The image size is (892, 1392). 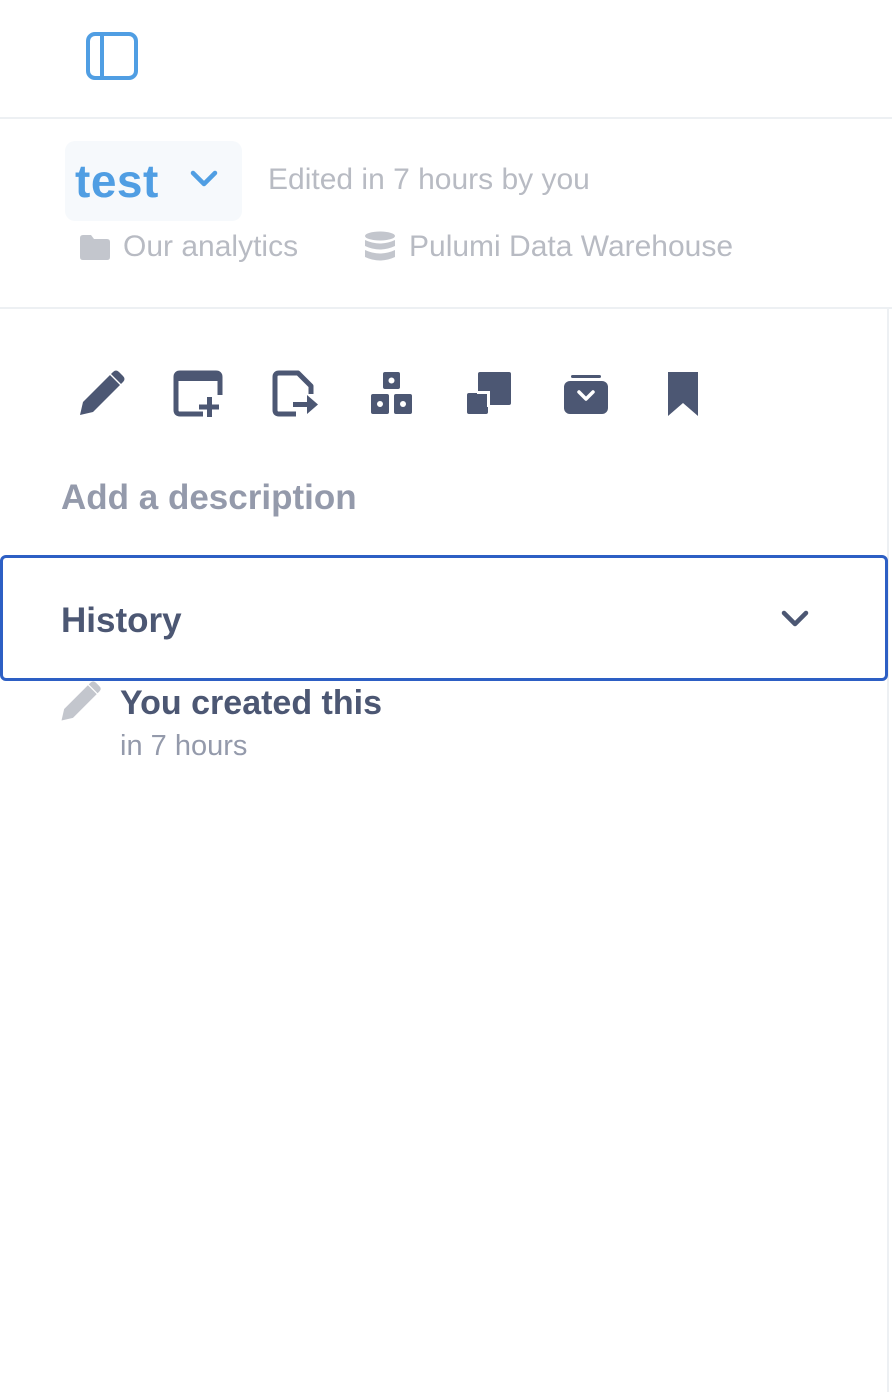 I want to click on question-title-button: test, so click(x=153, y=181).